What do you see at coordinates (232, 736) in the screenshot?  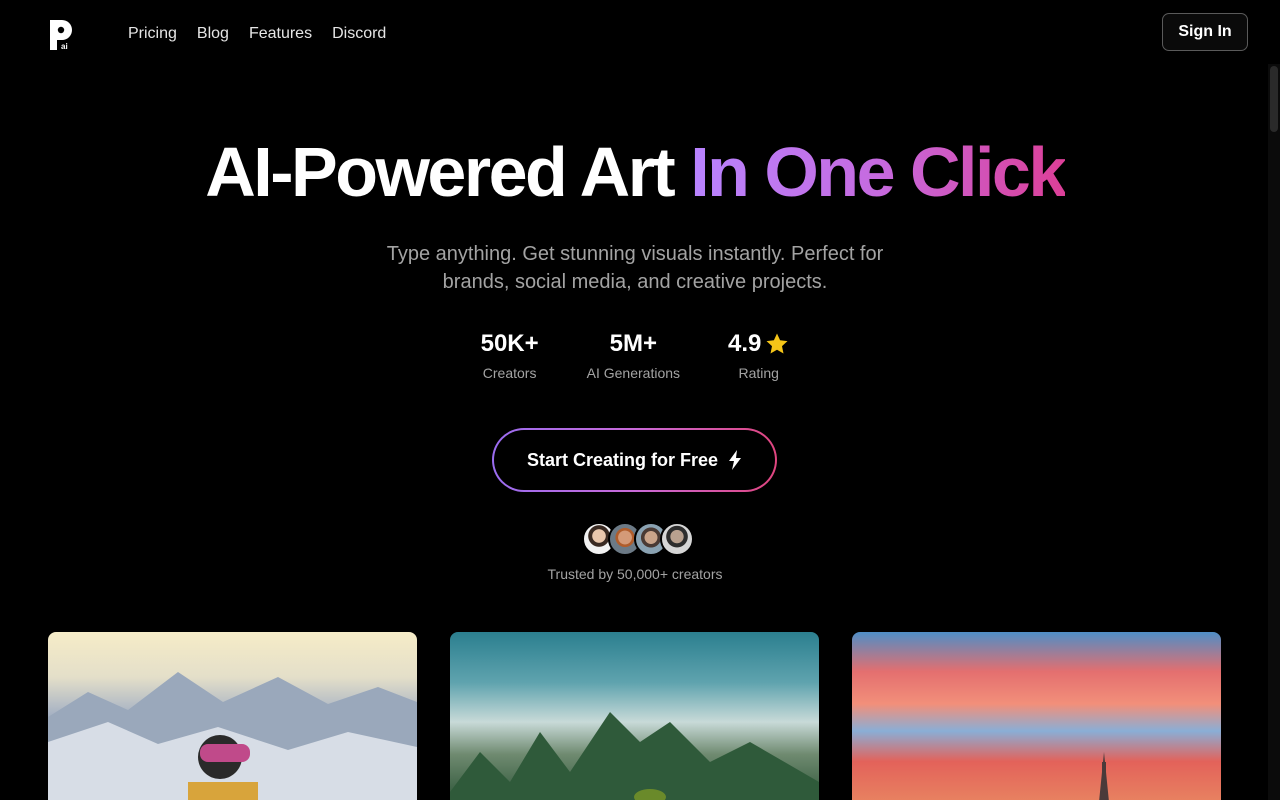 I see `mountain-range-image` at bounding box center [232, 736].